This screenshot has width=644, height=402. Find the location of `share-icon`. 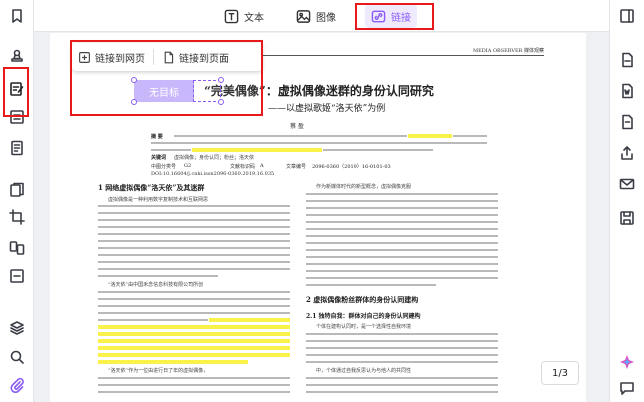

share-icon is located at coordinates (627, 153).